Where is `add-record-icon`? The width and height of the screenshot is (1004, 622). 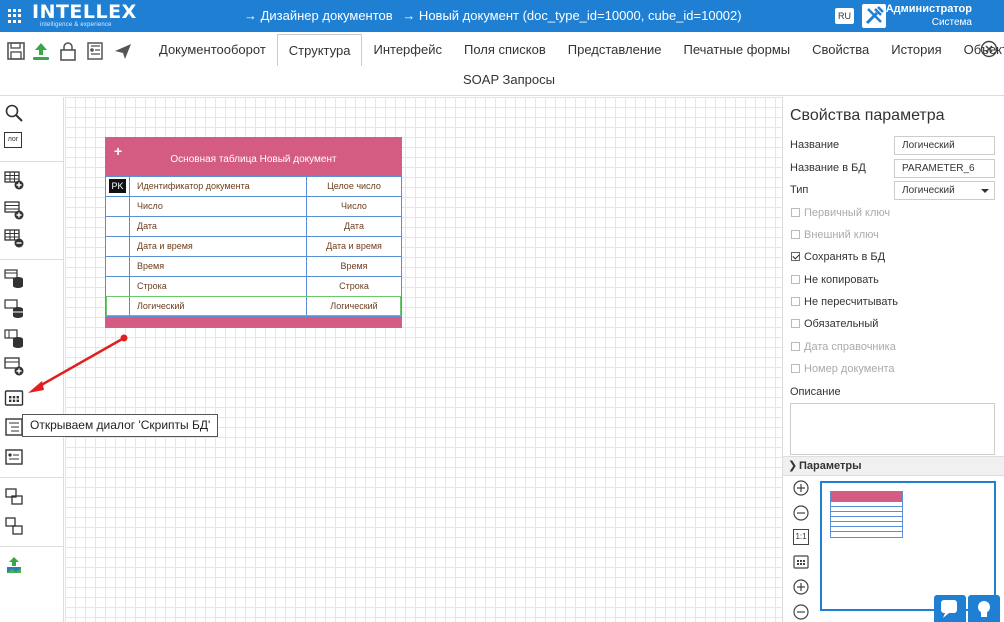
add-record-icon is located at coordinates (14, 366).